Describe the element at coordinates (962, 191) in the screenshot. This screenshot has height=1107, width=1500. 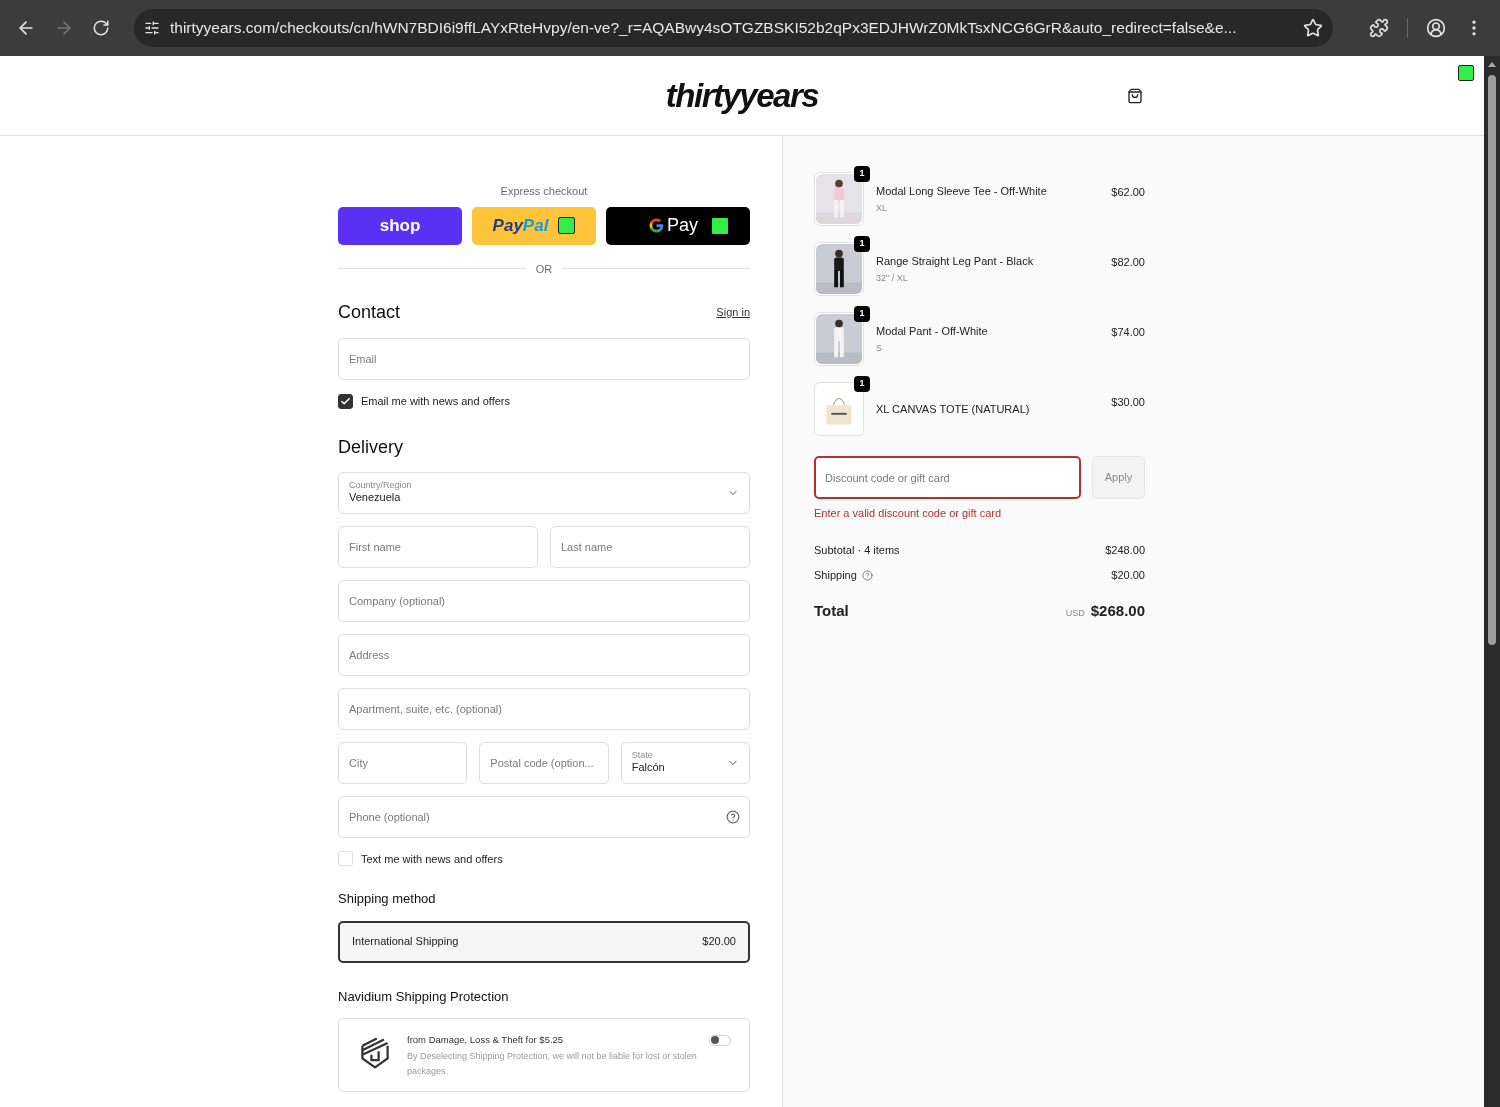
I see `product-name: Modal Long Sleeve Tee - Off-White` at that location.